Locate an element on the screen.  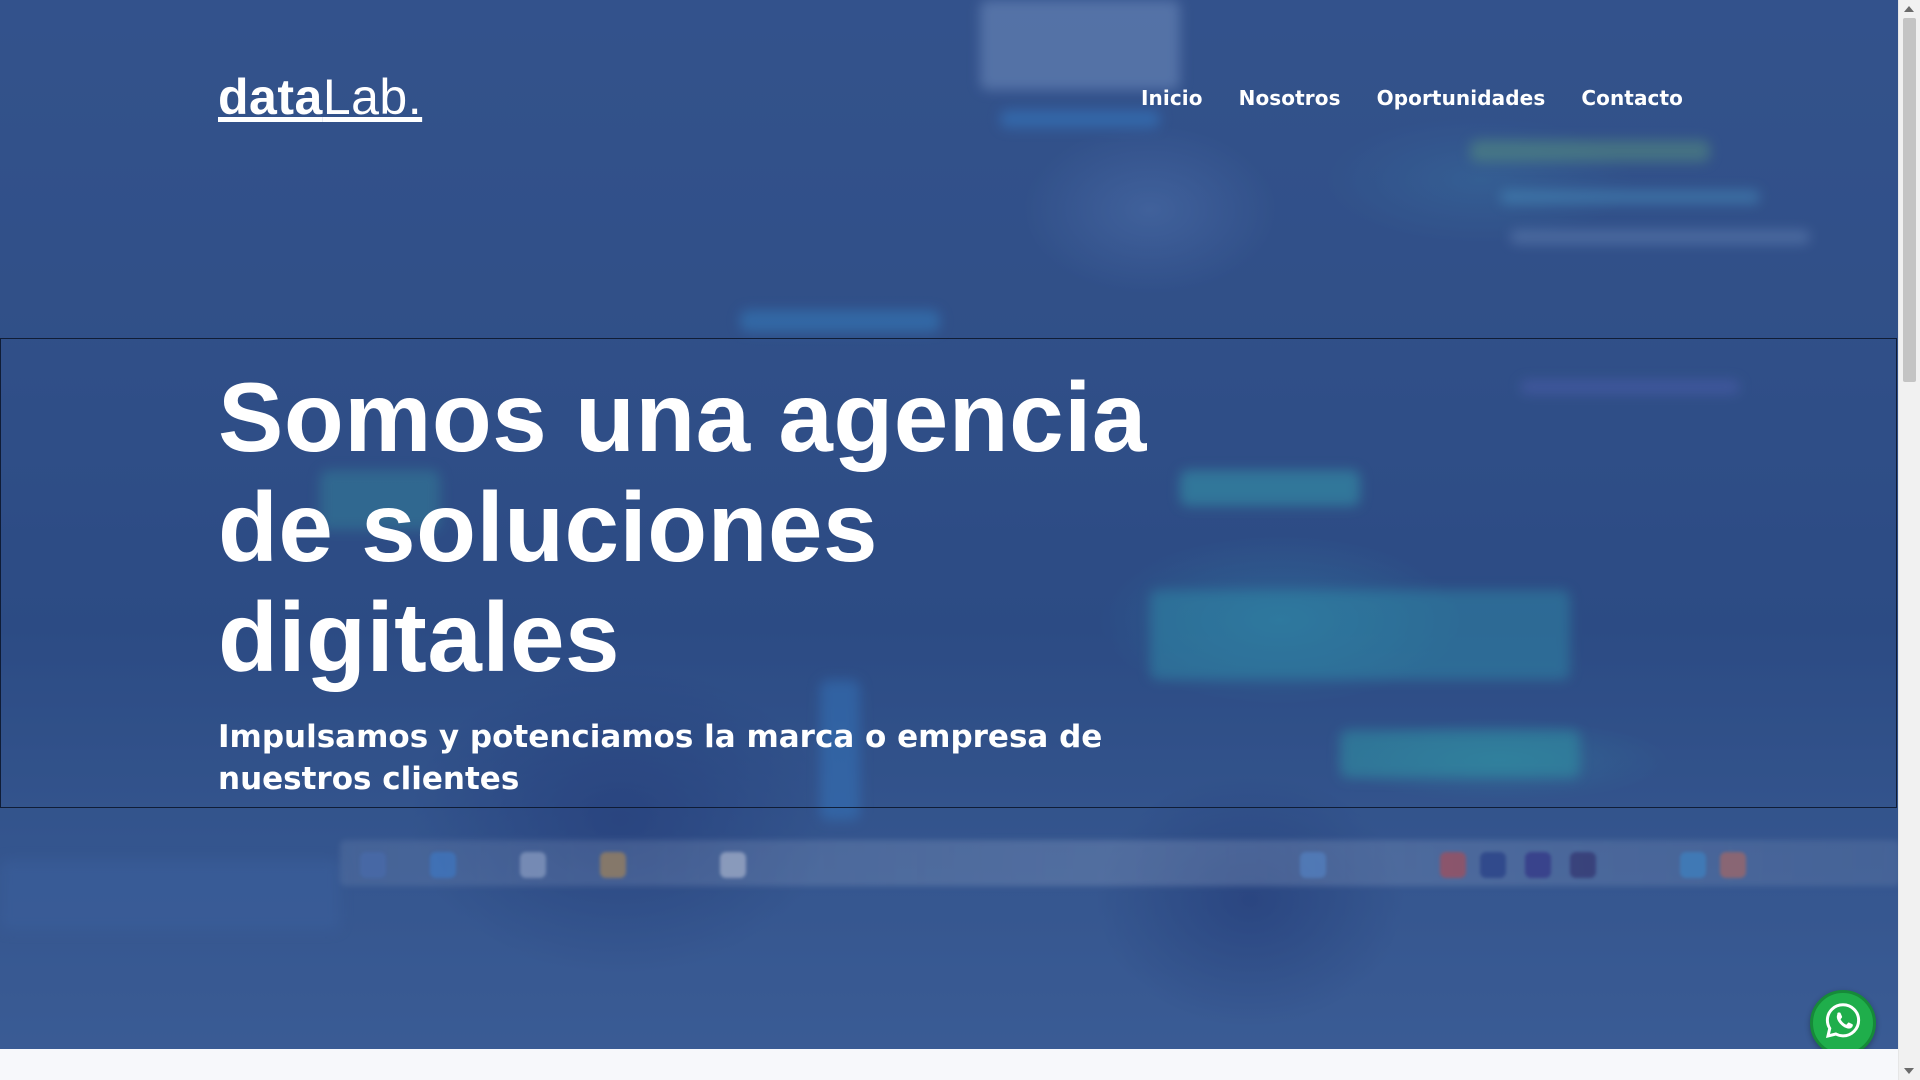
scroll-down-arrow-icon is located at coordinates (1909, 1071).